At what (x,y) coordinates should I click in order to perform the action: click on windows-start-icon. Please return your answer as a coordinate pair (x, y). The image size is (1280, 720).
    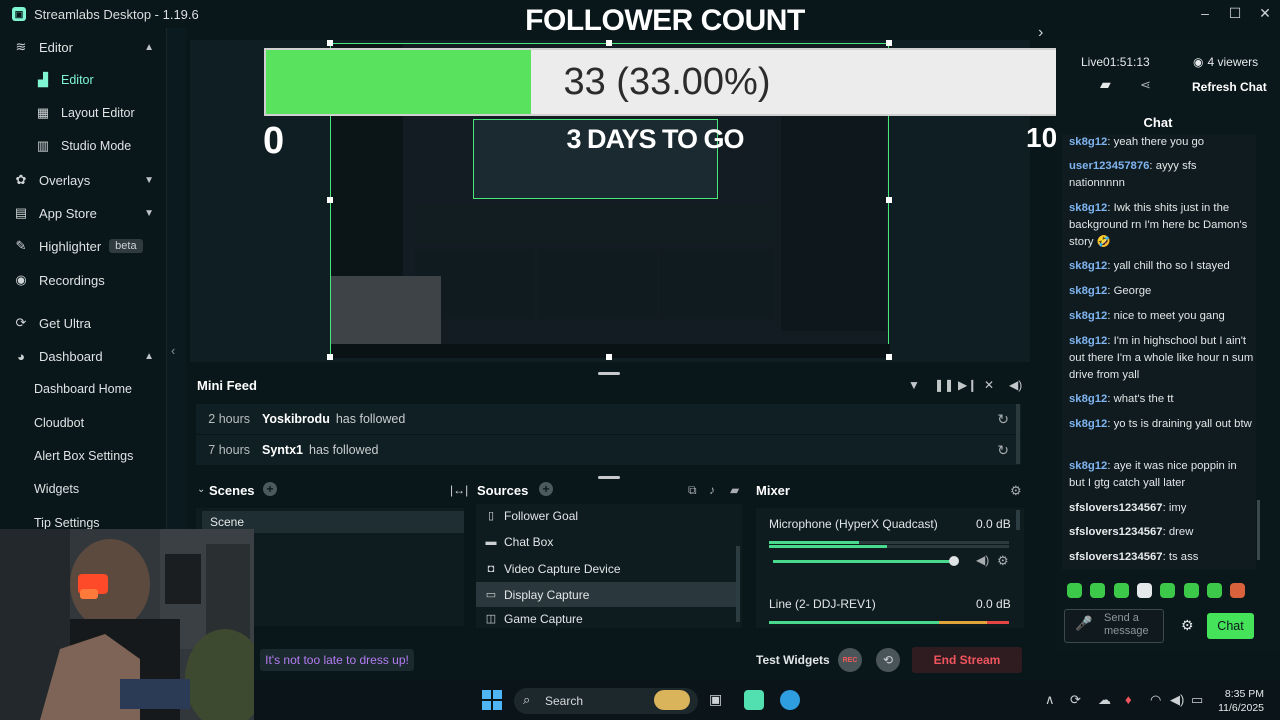
    Looking at the image, I should click on (492, 700).